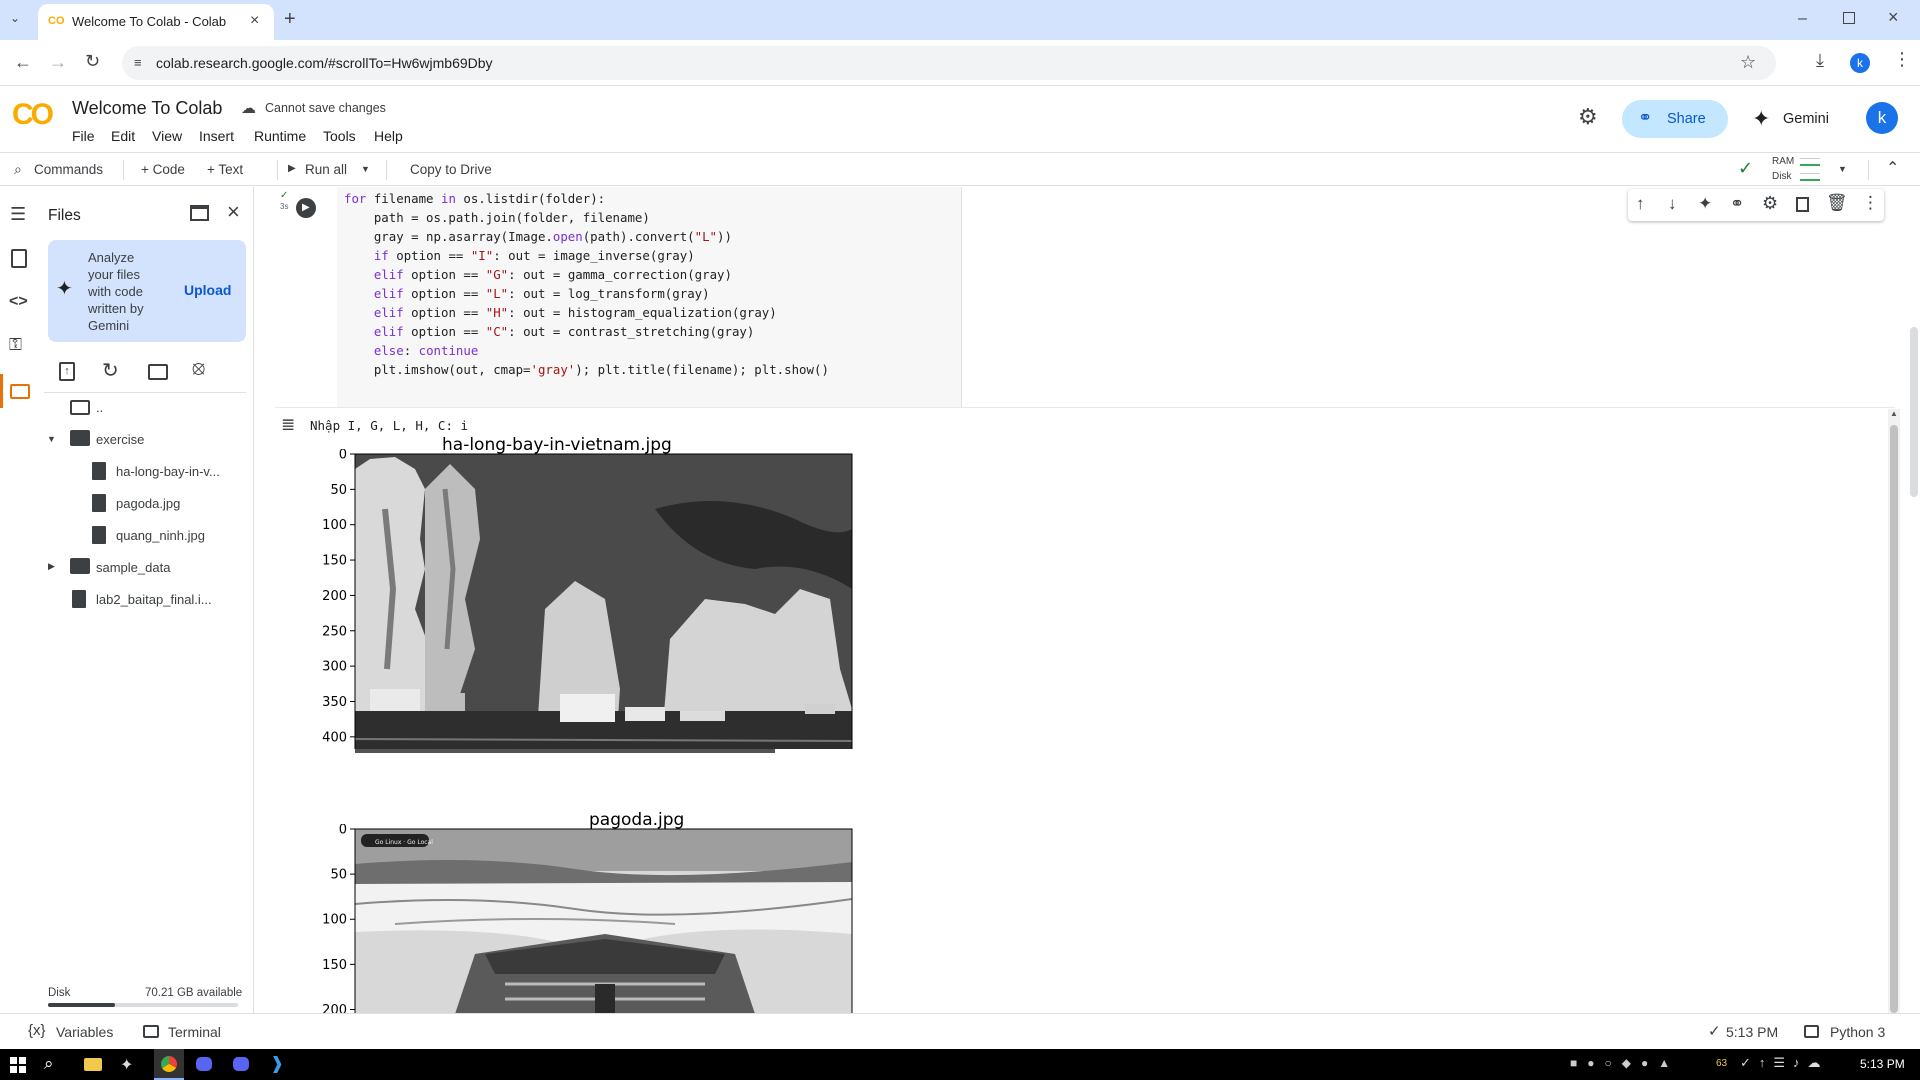 The height and width of the screenshot is (1080, 1920). Describe the element at coordinates (1675, 119) in the screenshot. I see `share-button: ⚭ Share` at that location.